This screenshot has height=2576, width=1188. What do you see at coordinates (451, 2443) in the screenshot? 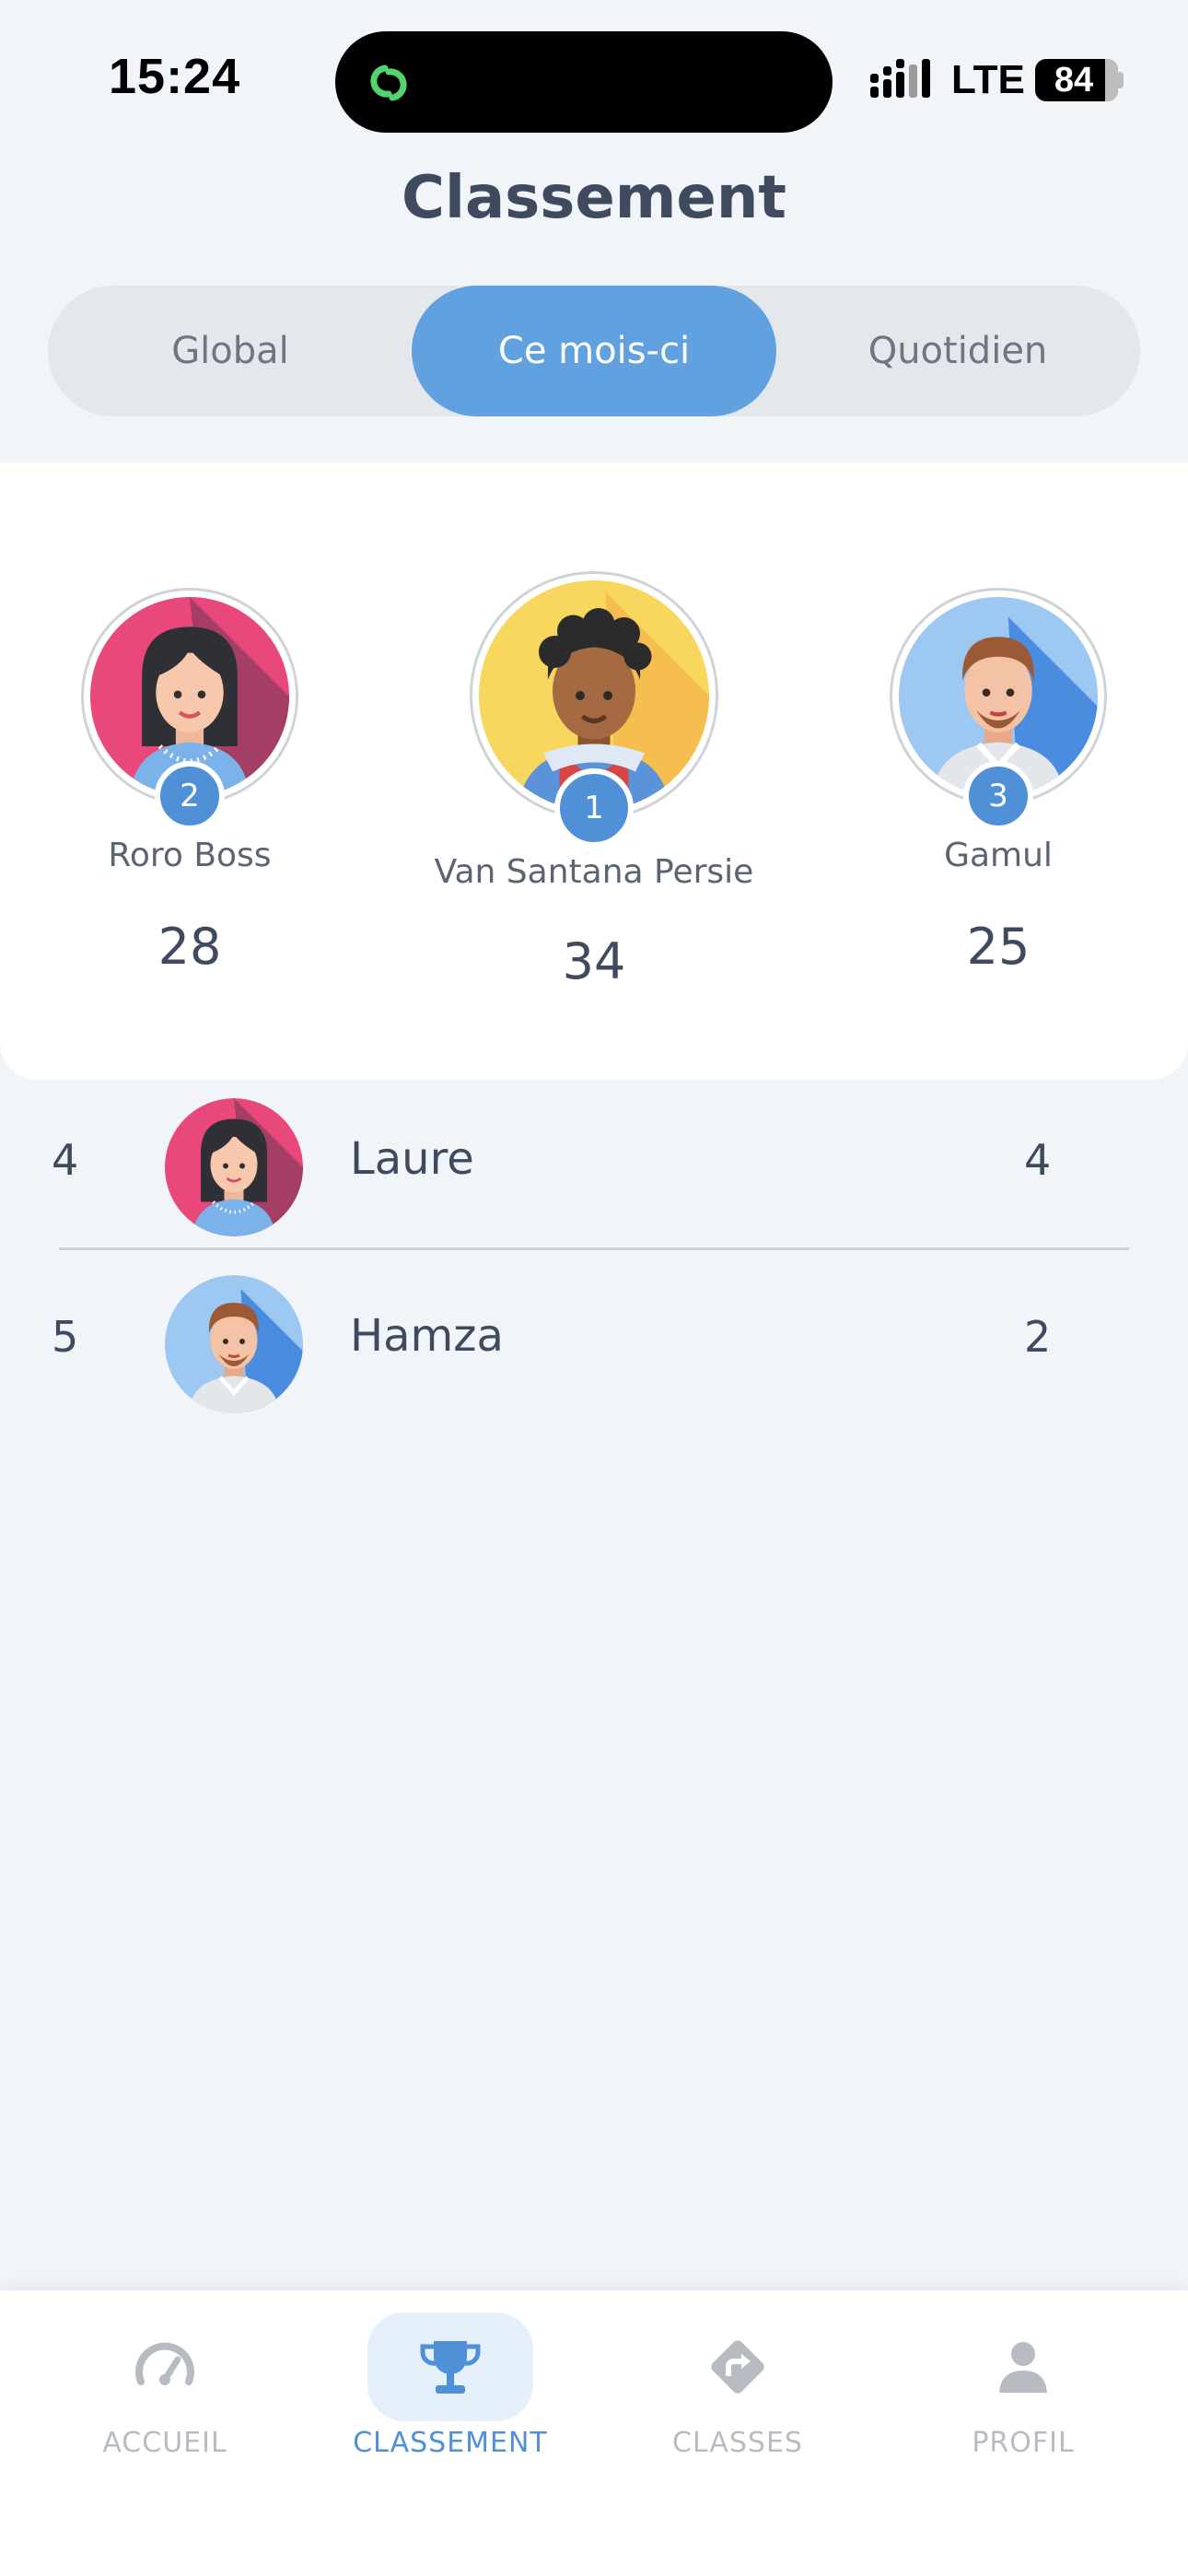
I see `tab-classement-label: CLASSEMENT` at bounding box center [451, 2443].